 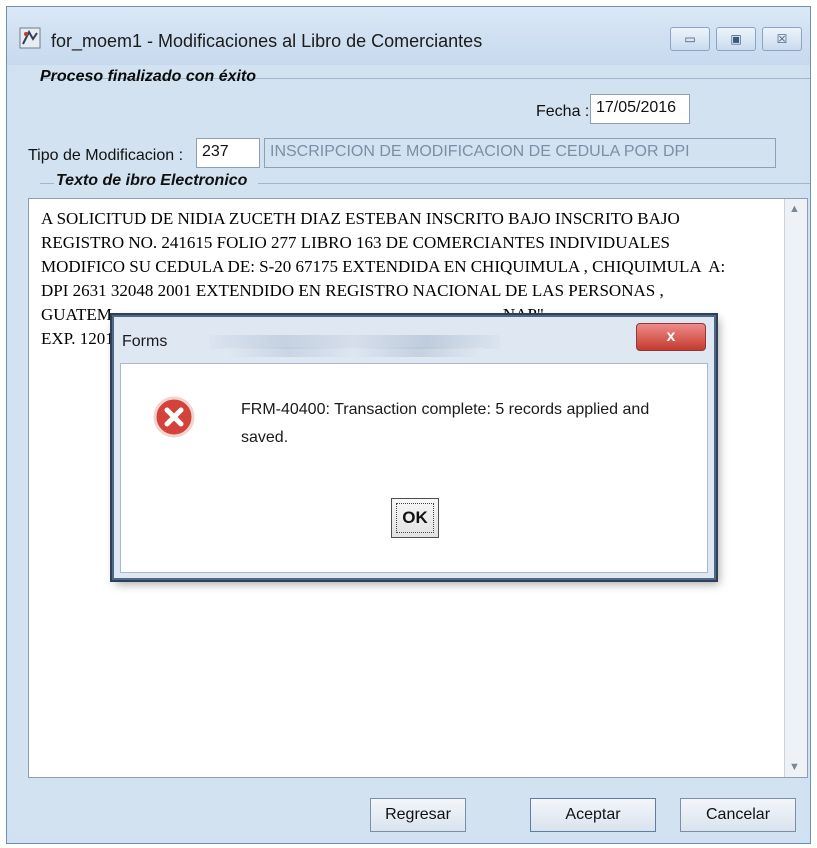 I want to click on tipo-modificacion-code-field: 237, so click(x=228, y=153).